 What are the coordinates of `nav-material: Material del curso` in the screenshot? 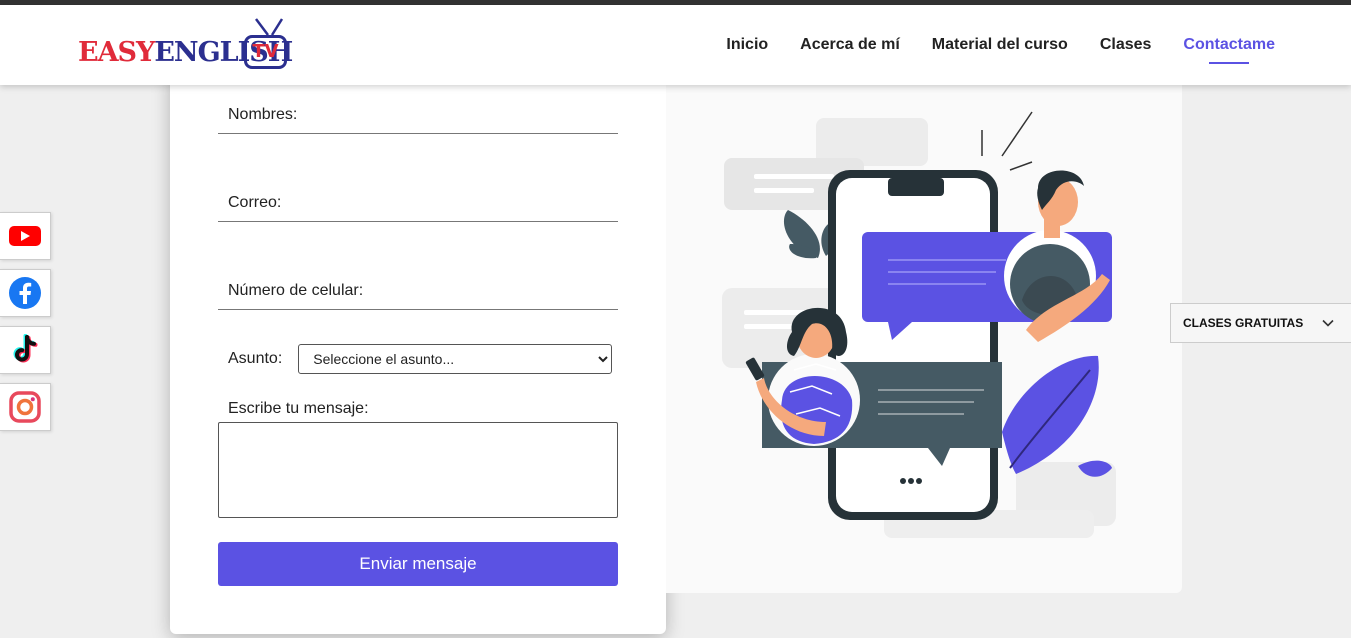 It's located at (1000, 45).